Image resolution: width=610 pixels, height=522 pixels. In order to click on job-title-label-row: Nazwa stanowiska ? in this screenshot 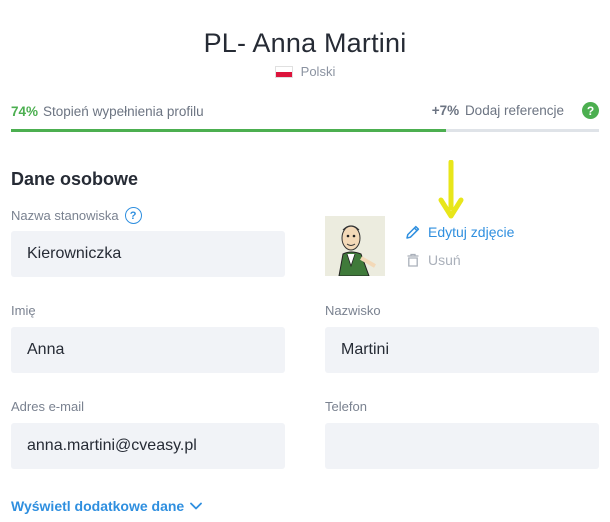, I will do `click(76, 215)`.